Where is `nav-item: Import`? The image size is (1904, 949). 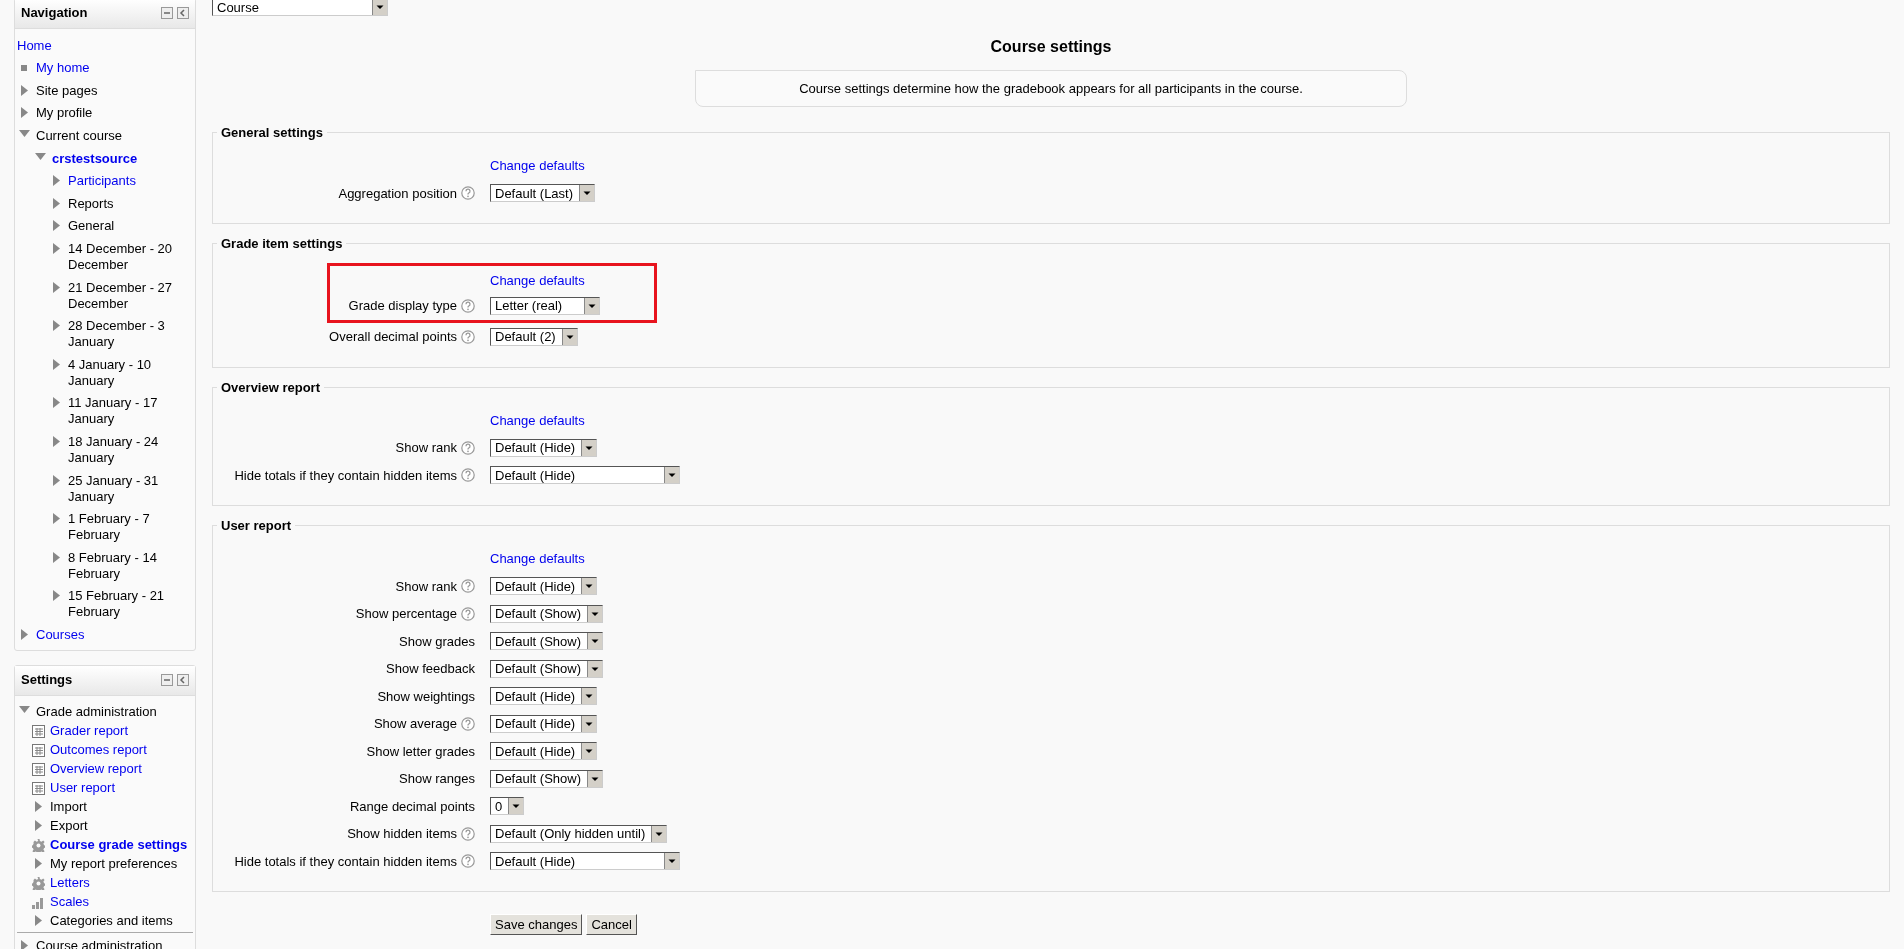
nav-item: Import is located at coordinates (68, 806).